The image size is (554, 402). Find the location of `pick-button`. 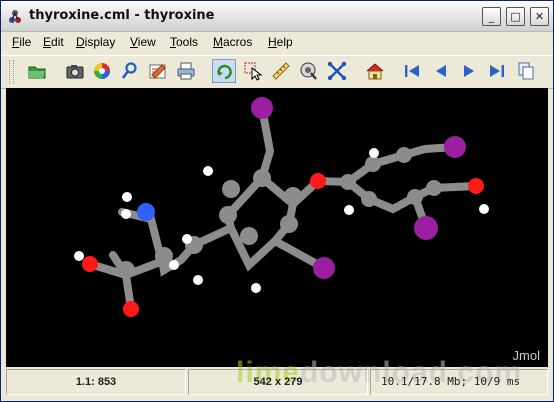

pick-button is located at coordinates (253, 71).